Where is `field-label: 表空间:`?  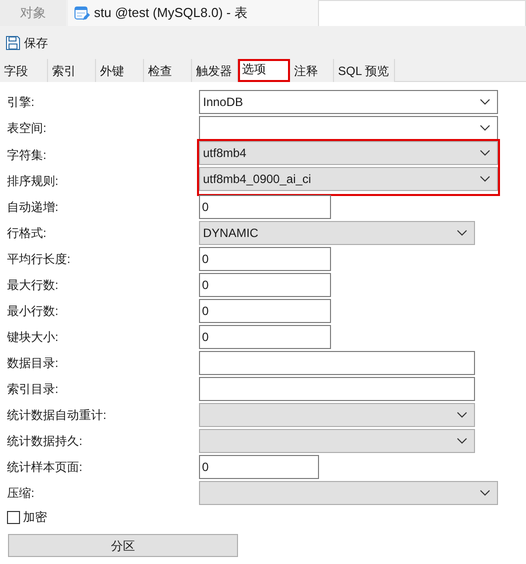
field-label: 表空间: is located at coordinates (27, 128).